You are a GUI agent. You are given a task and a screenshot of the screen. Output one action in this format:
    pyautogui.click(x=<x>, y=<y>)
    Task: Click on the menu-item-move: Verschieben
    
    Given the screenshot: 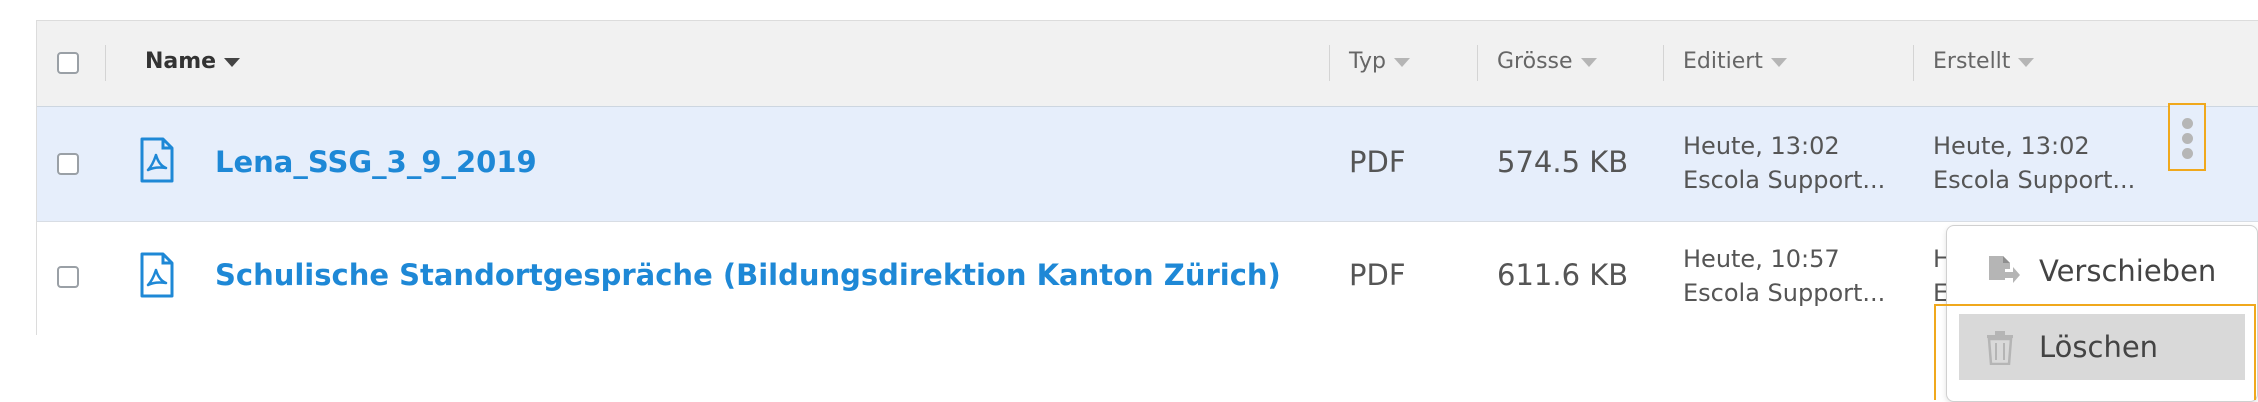 What is the action you would take?
    pyautogui.click(x=2102, y=271)
    